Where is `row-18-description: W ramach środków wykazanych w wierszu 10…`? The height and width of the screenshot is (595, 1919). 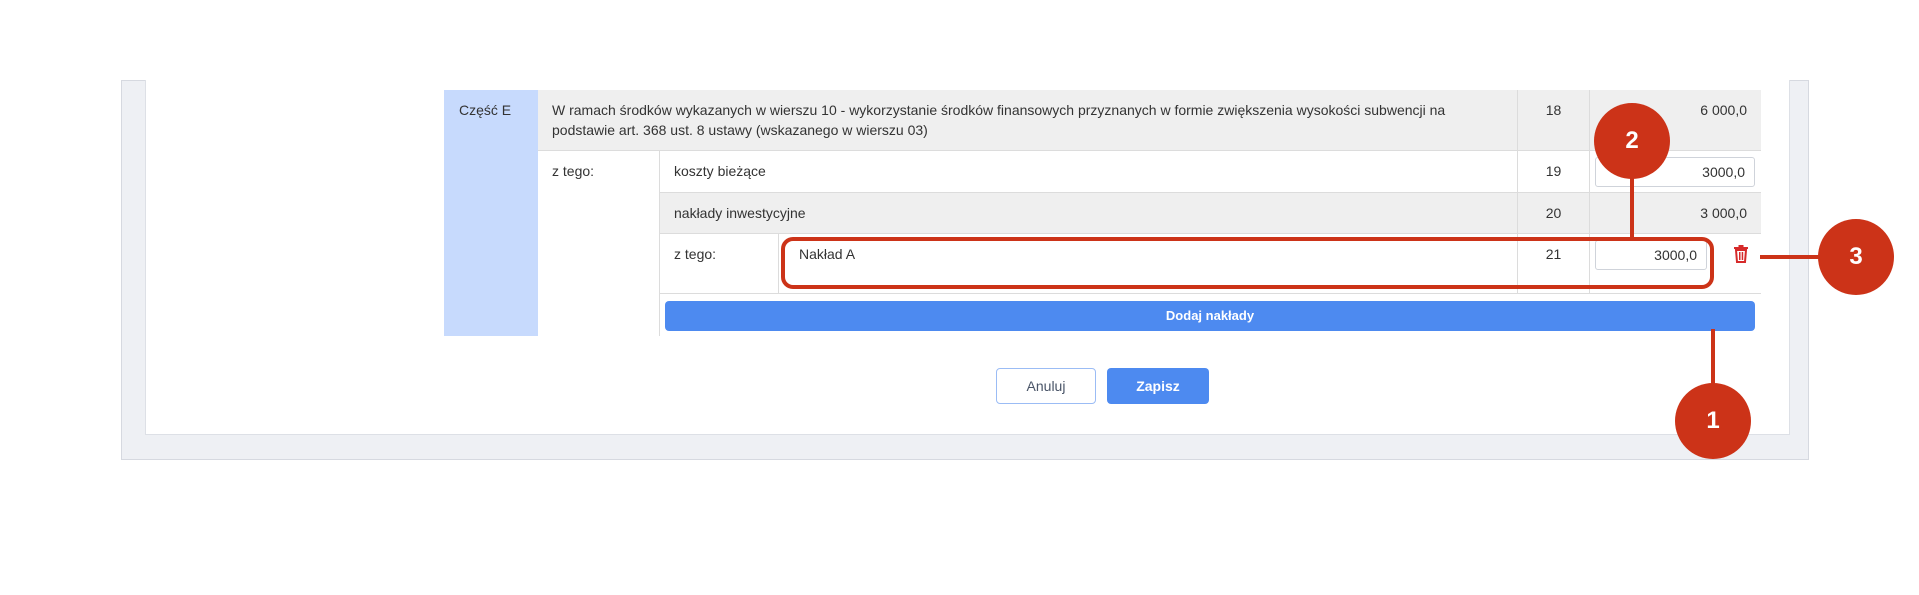
row-18-description: W ramach środków wykazanych w wierszu 10… is located at coordinates (1027, 120).